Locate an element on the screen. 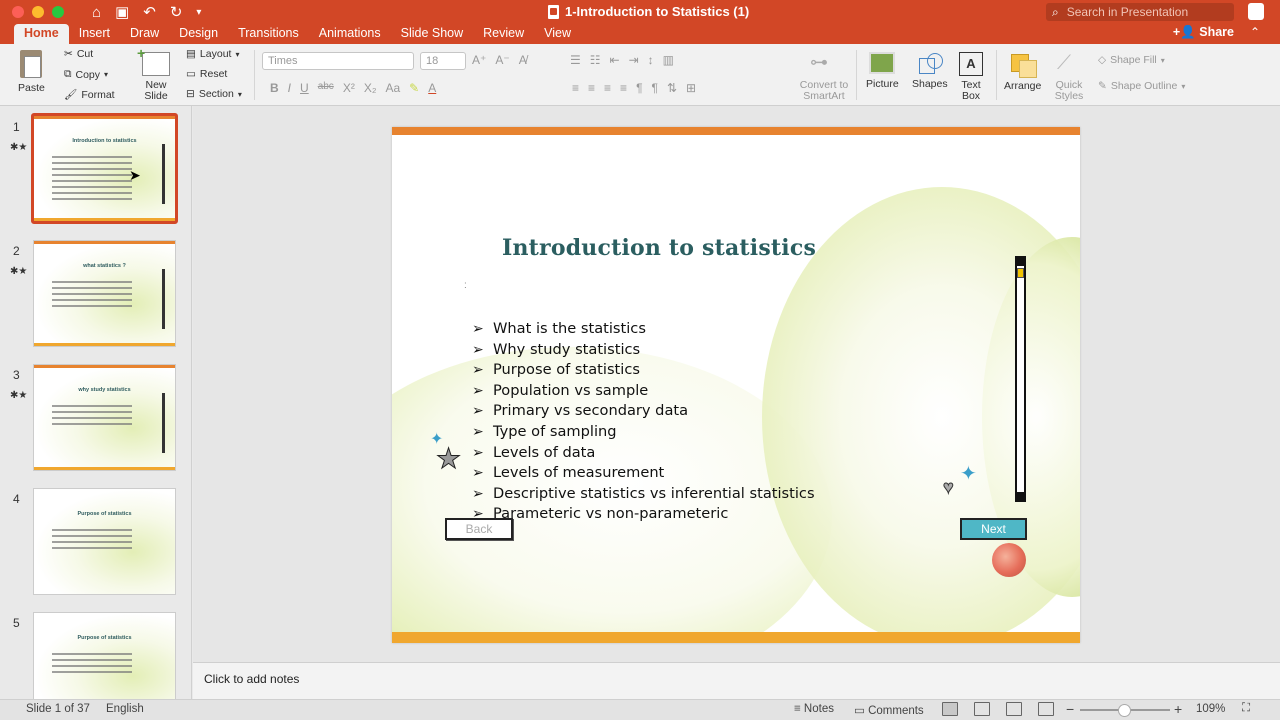  align-center-icon: ≡ is located at coordinates (591, 88).